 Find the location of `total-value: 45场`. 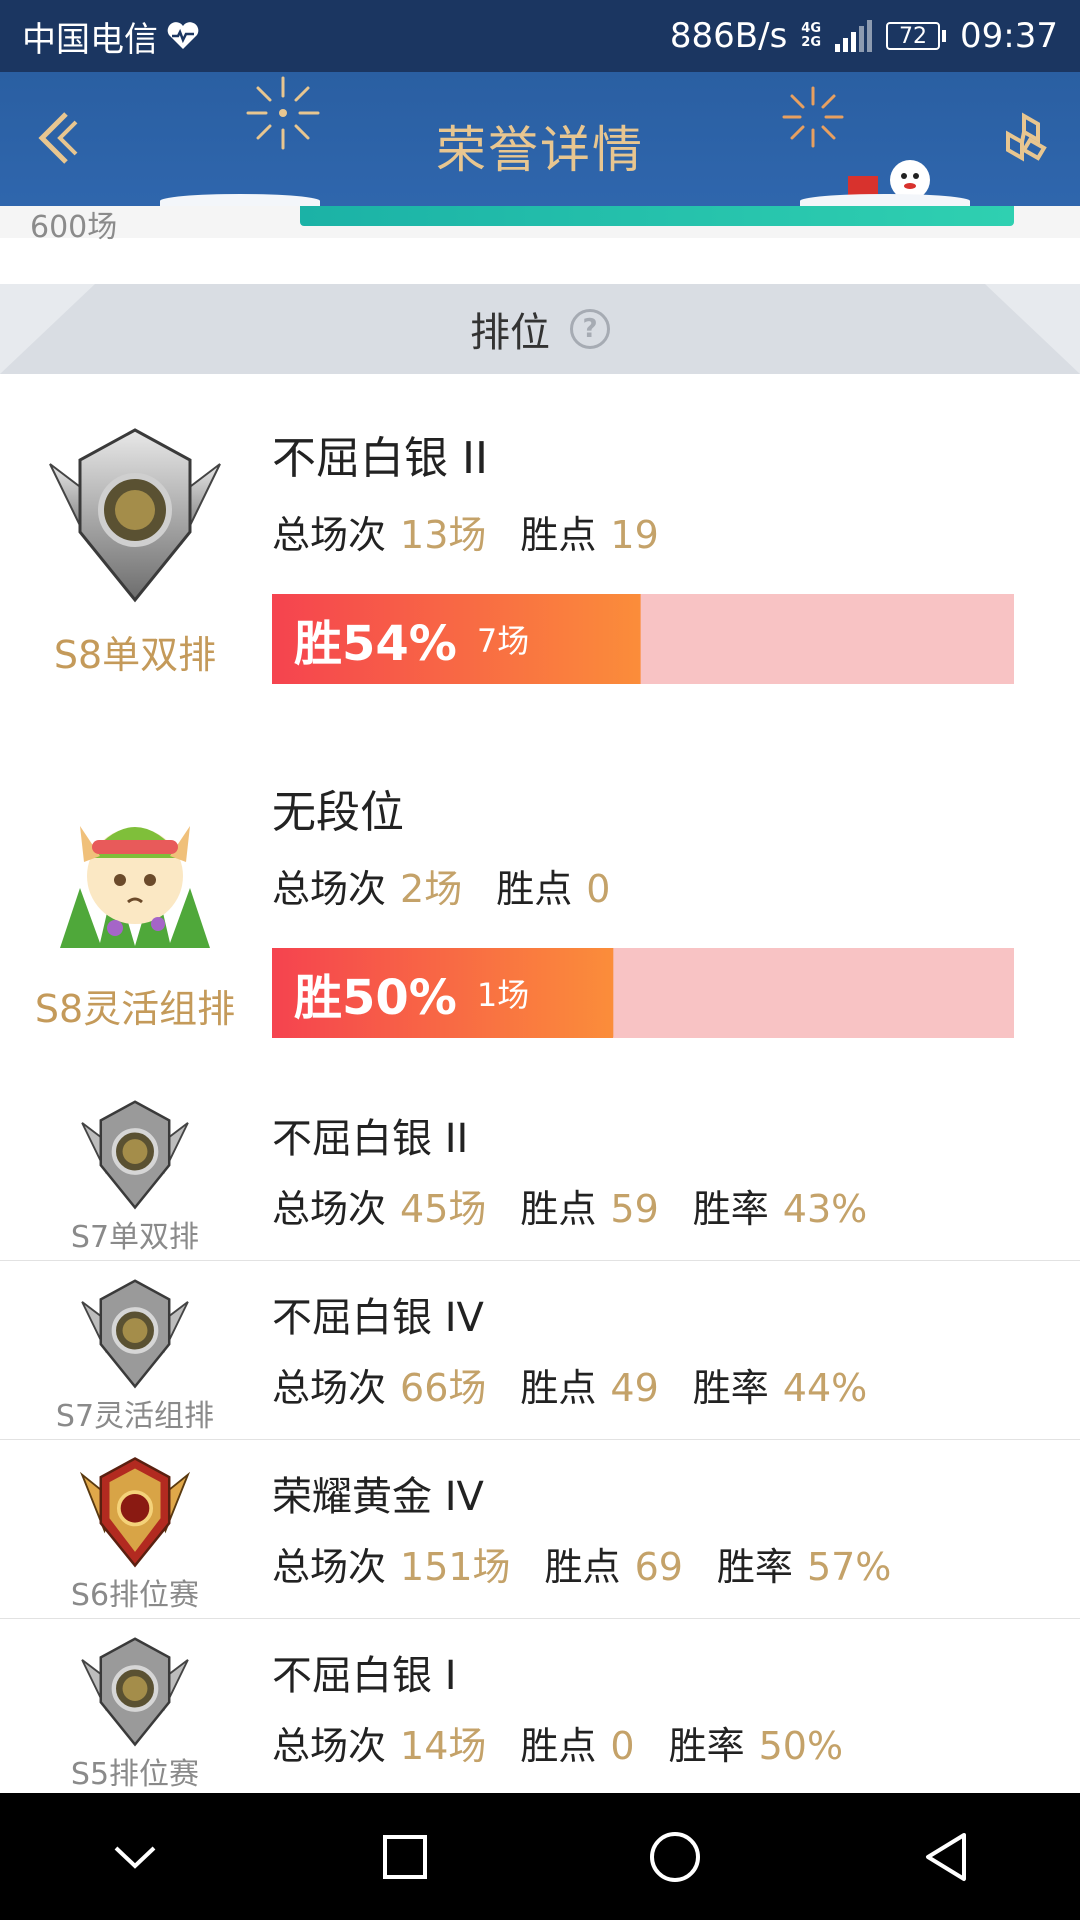

total-value: 45场 is located at coordinates (443, 1209).